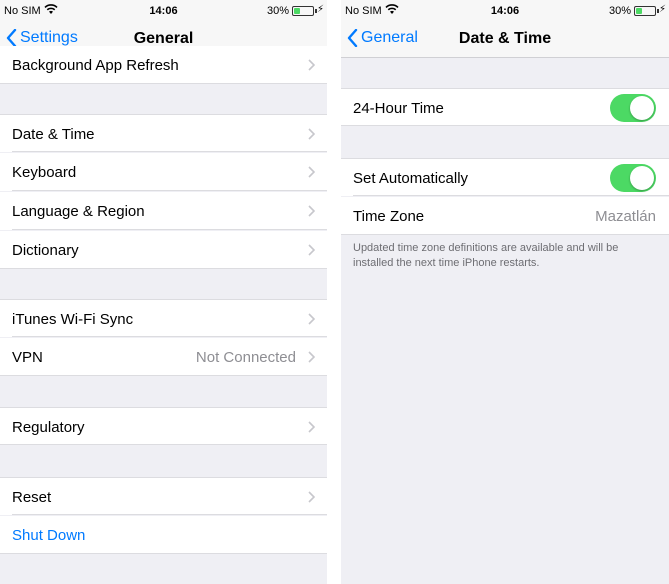 The height and width of the screenshot is (584, 669). What do you see at coordinates (163, 426) in the screenshot?
I see `row-regulatory: Regulatory` at bounding box center [163, 426].